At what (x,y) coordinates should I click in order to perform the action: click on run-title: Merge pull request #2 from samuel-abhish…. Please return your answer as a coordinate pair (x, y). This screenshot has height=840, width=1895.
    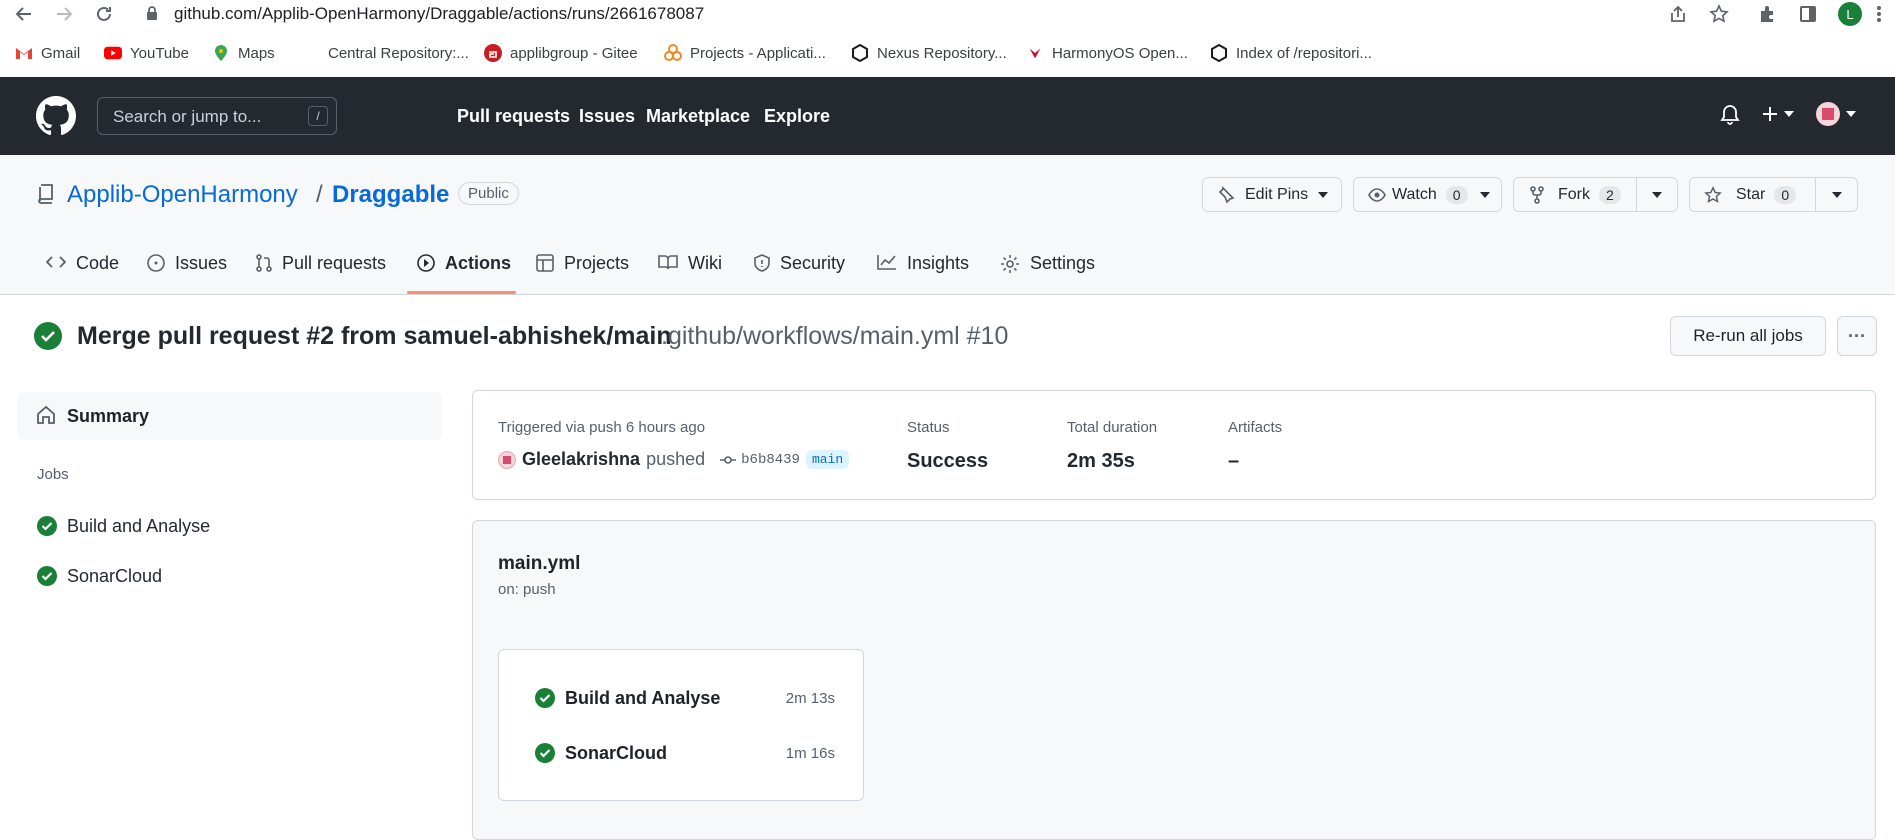
    Looking at the image, I should click on (374, 336).